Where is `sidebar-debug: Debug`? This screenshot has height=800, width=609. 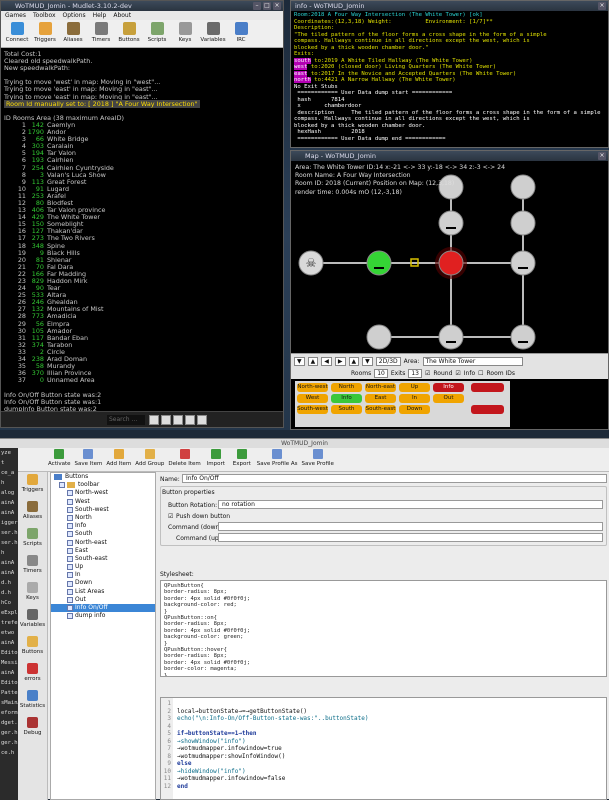
sidebar-debug: Debug is located at coordinates (32, 728).